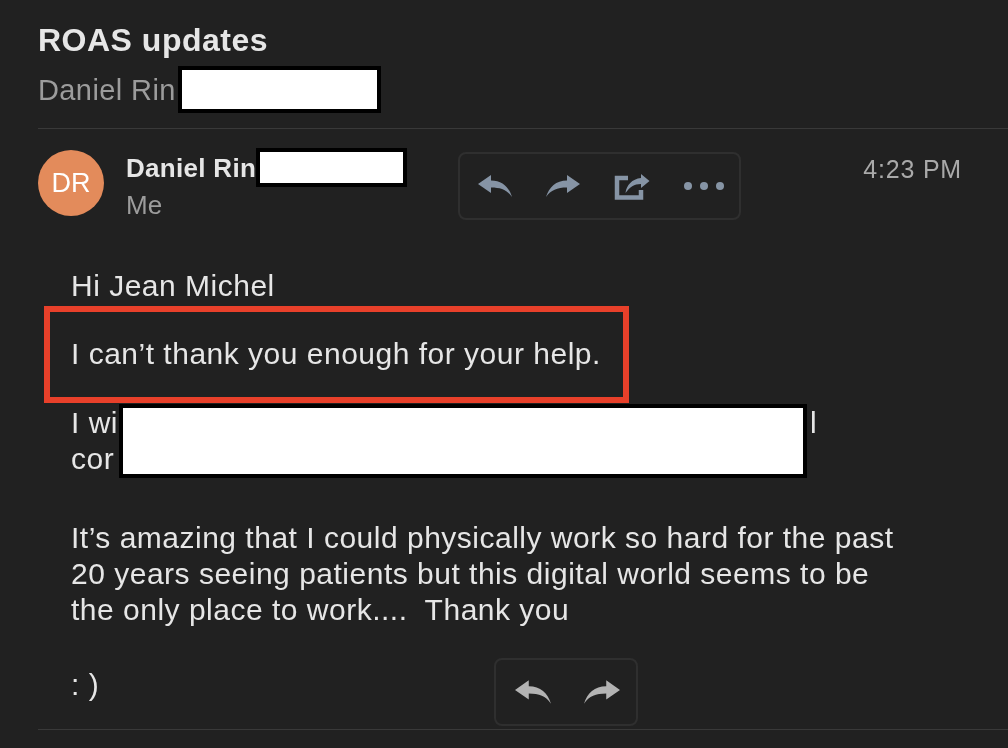 This screenshot has width=1008, height=748. Describe the element at coordinates (704, 186) in the screenshot. I see `more-icon` at that location.